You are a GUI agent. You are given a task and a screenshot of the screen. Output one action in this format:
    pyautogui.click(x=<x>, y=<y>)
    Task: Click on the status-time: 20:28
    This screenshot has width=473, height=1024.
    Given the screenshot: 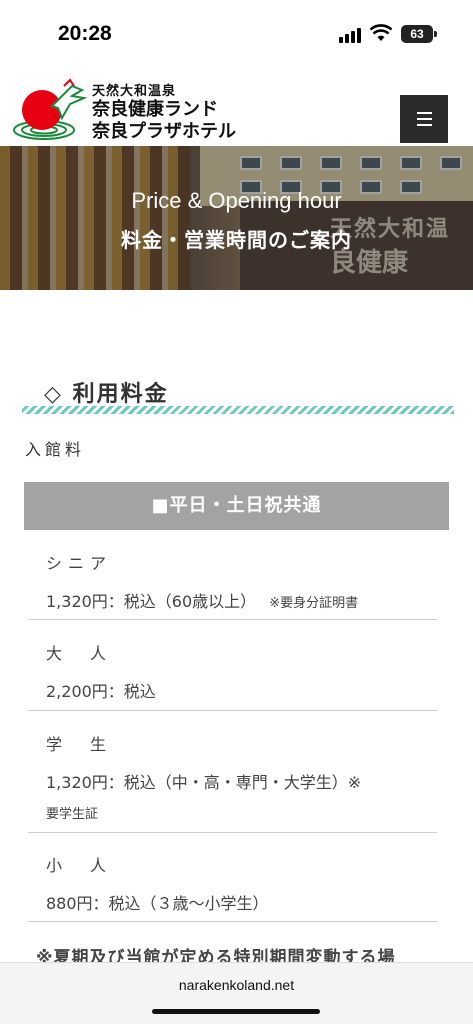 What is the action you would take?
    pyautogui.click(x=85, y=33)
    